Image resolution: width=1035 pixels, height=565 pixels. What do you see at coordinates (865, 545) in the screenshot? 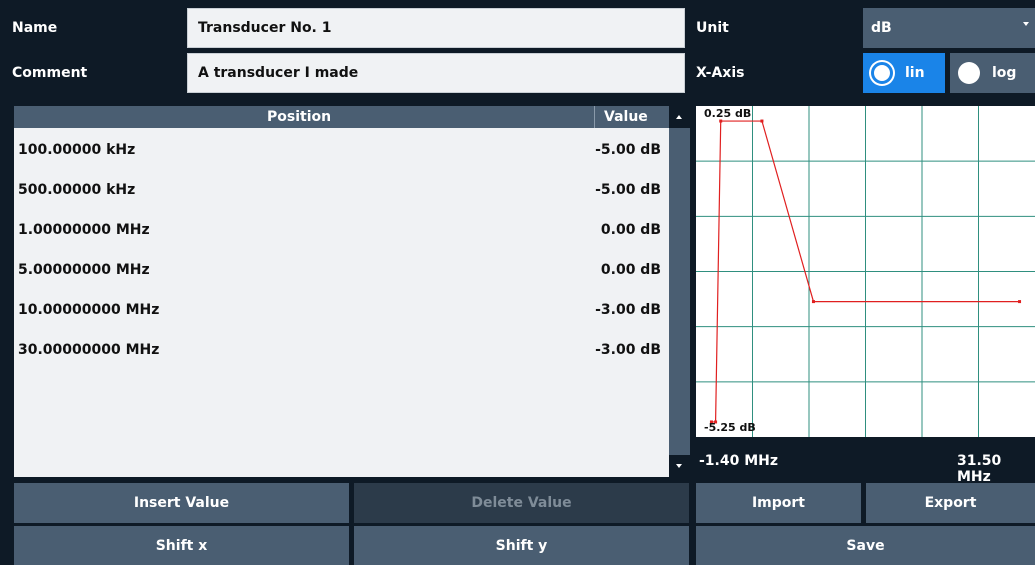
I see `save-button: Save` at bounding box center [865, 545].